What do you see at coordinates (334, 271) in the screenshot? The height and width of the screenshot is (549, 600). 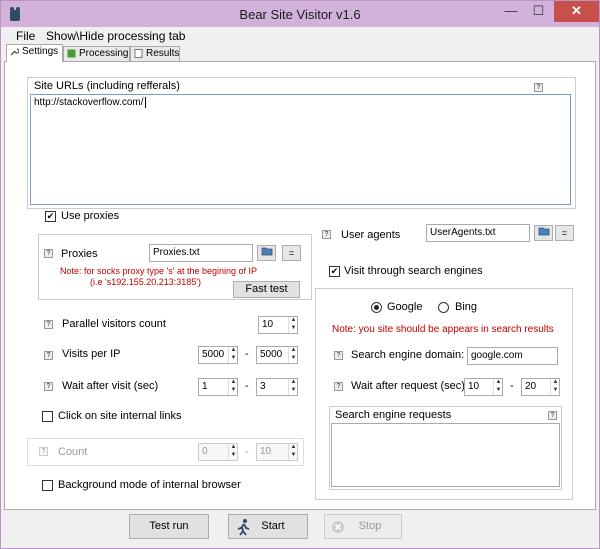 I see `visit-search-engines-checkbox: ✔` at bounding box center [334, 271].